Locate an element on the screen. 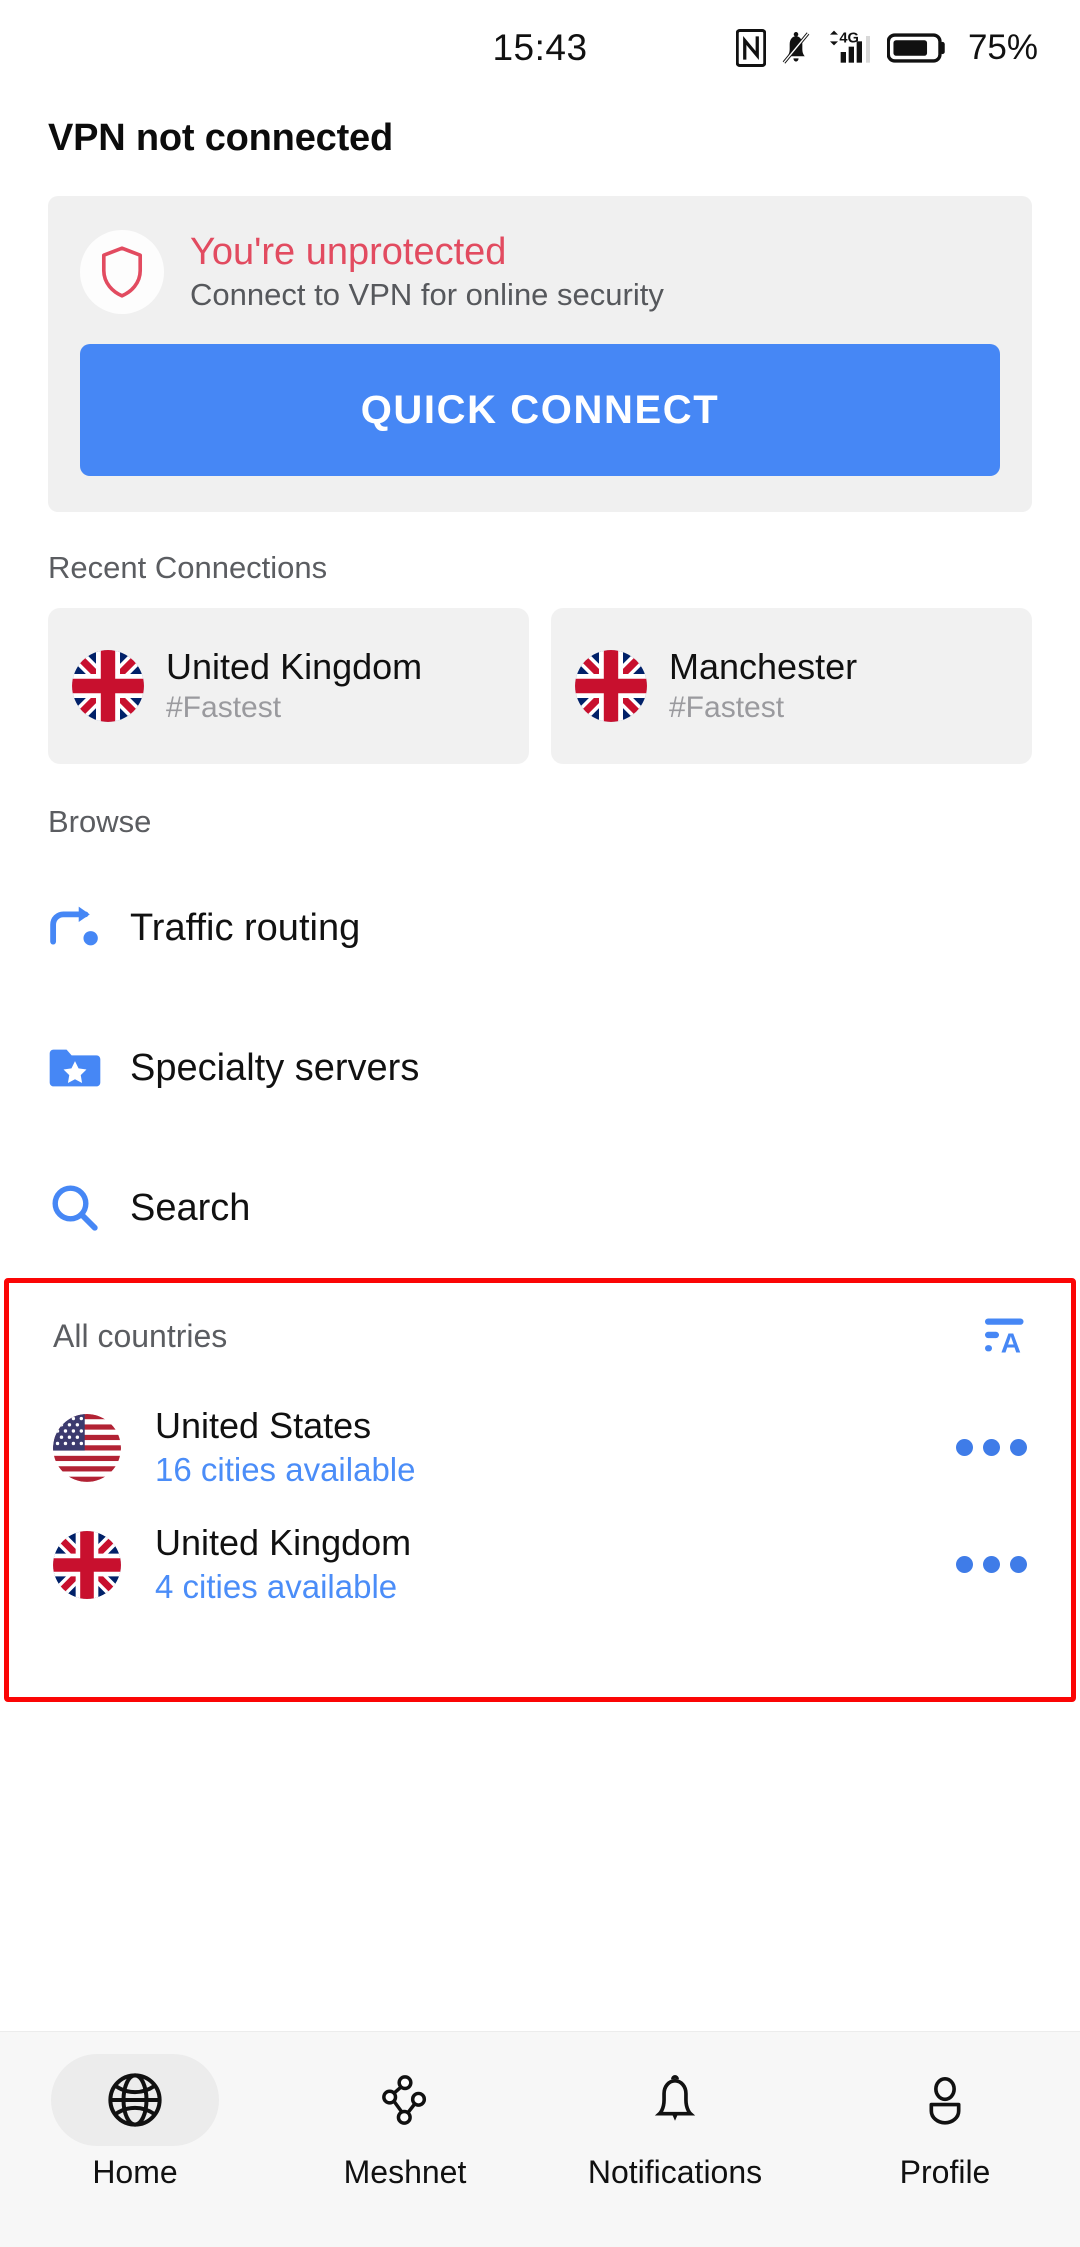 The height and width of the screenshot is (2247, 1080). recent-connection-card: Manchester #Fastest is located at coordinates (791, 686).